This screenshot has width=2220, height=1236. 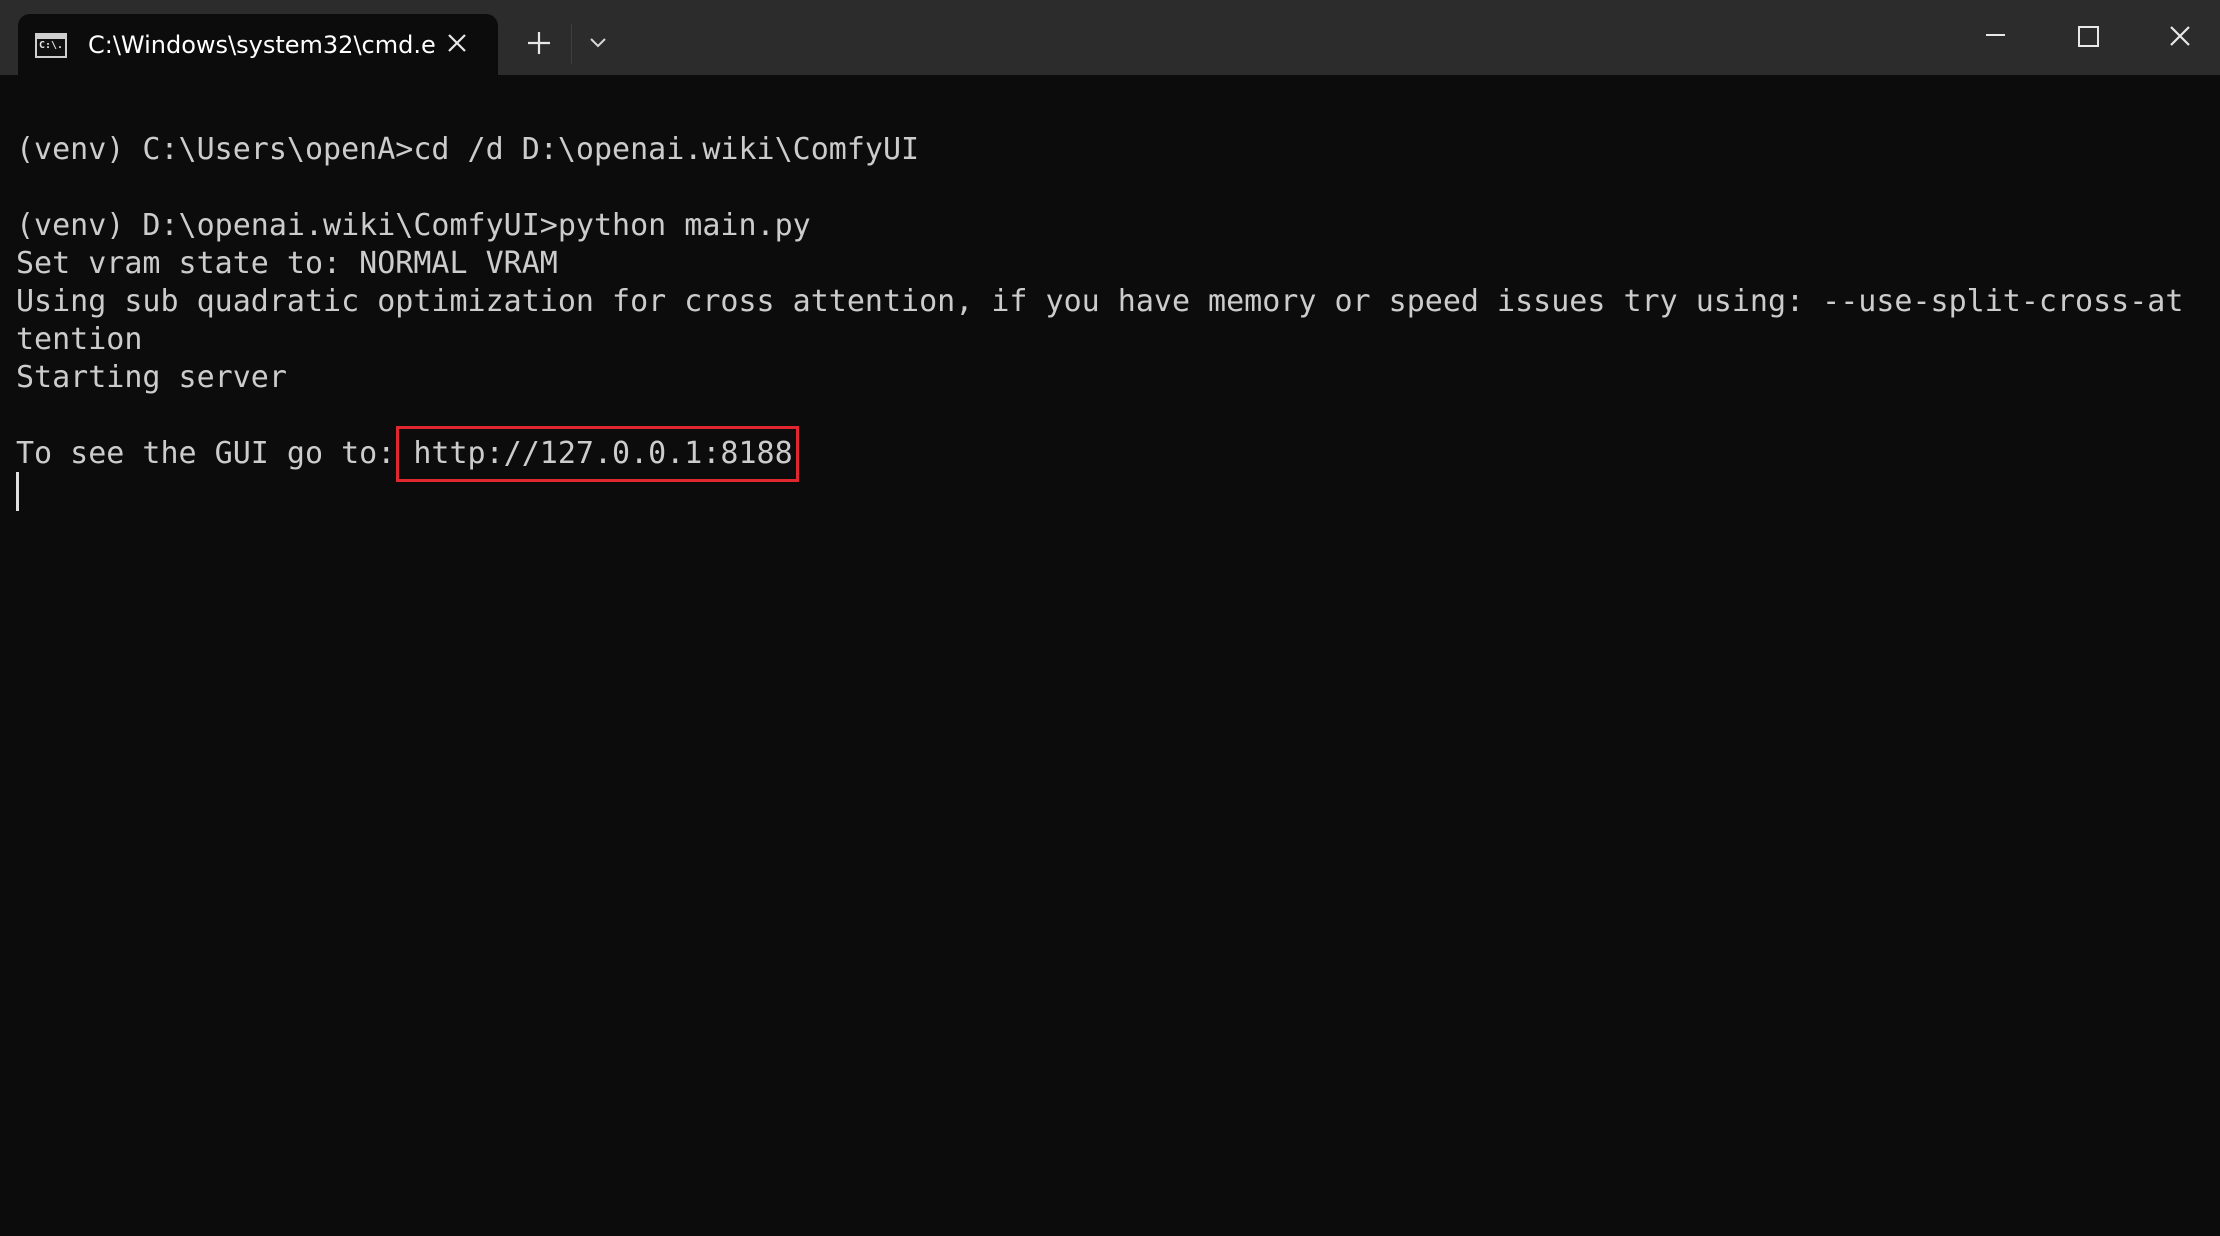 I want to click on tab-dropdown-button, so click(x=598, y=42).